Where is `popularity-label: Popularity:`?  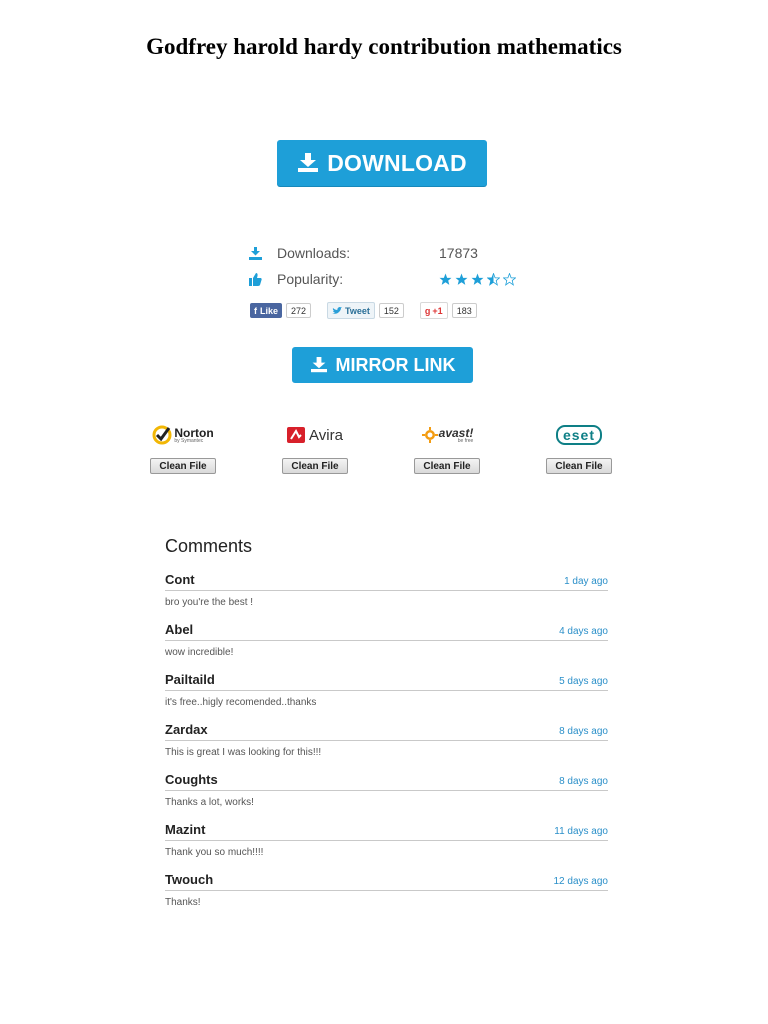 popularity-label: Popularity: is located at coordinates (310, 279).